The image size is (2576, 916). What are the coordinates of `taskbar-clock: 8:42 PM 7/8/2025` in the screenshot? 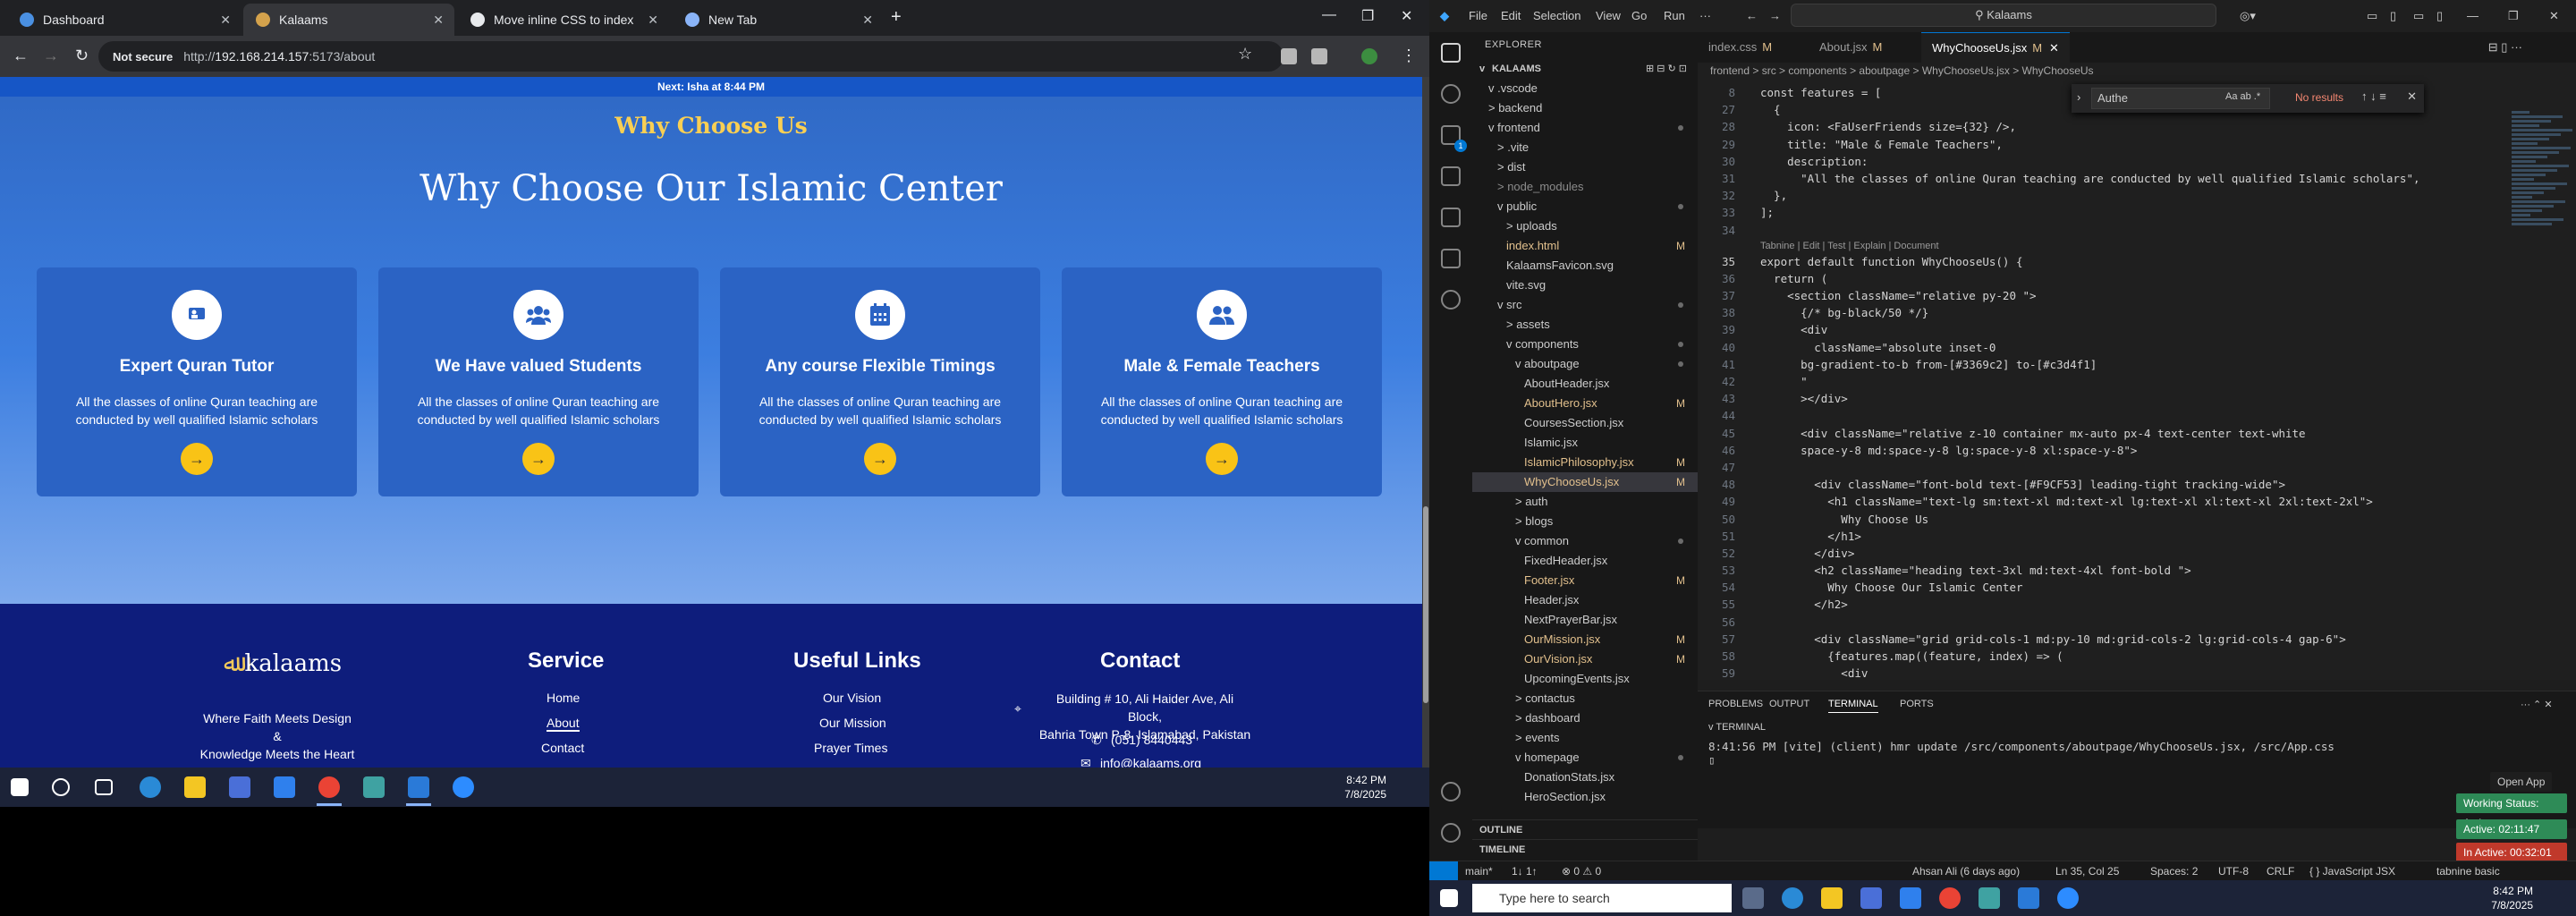 It's located at (1365, 787).